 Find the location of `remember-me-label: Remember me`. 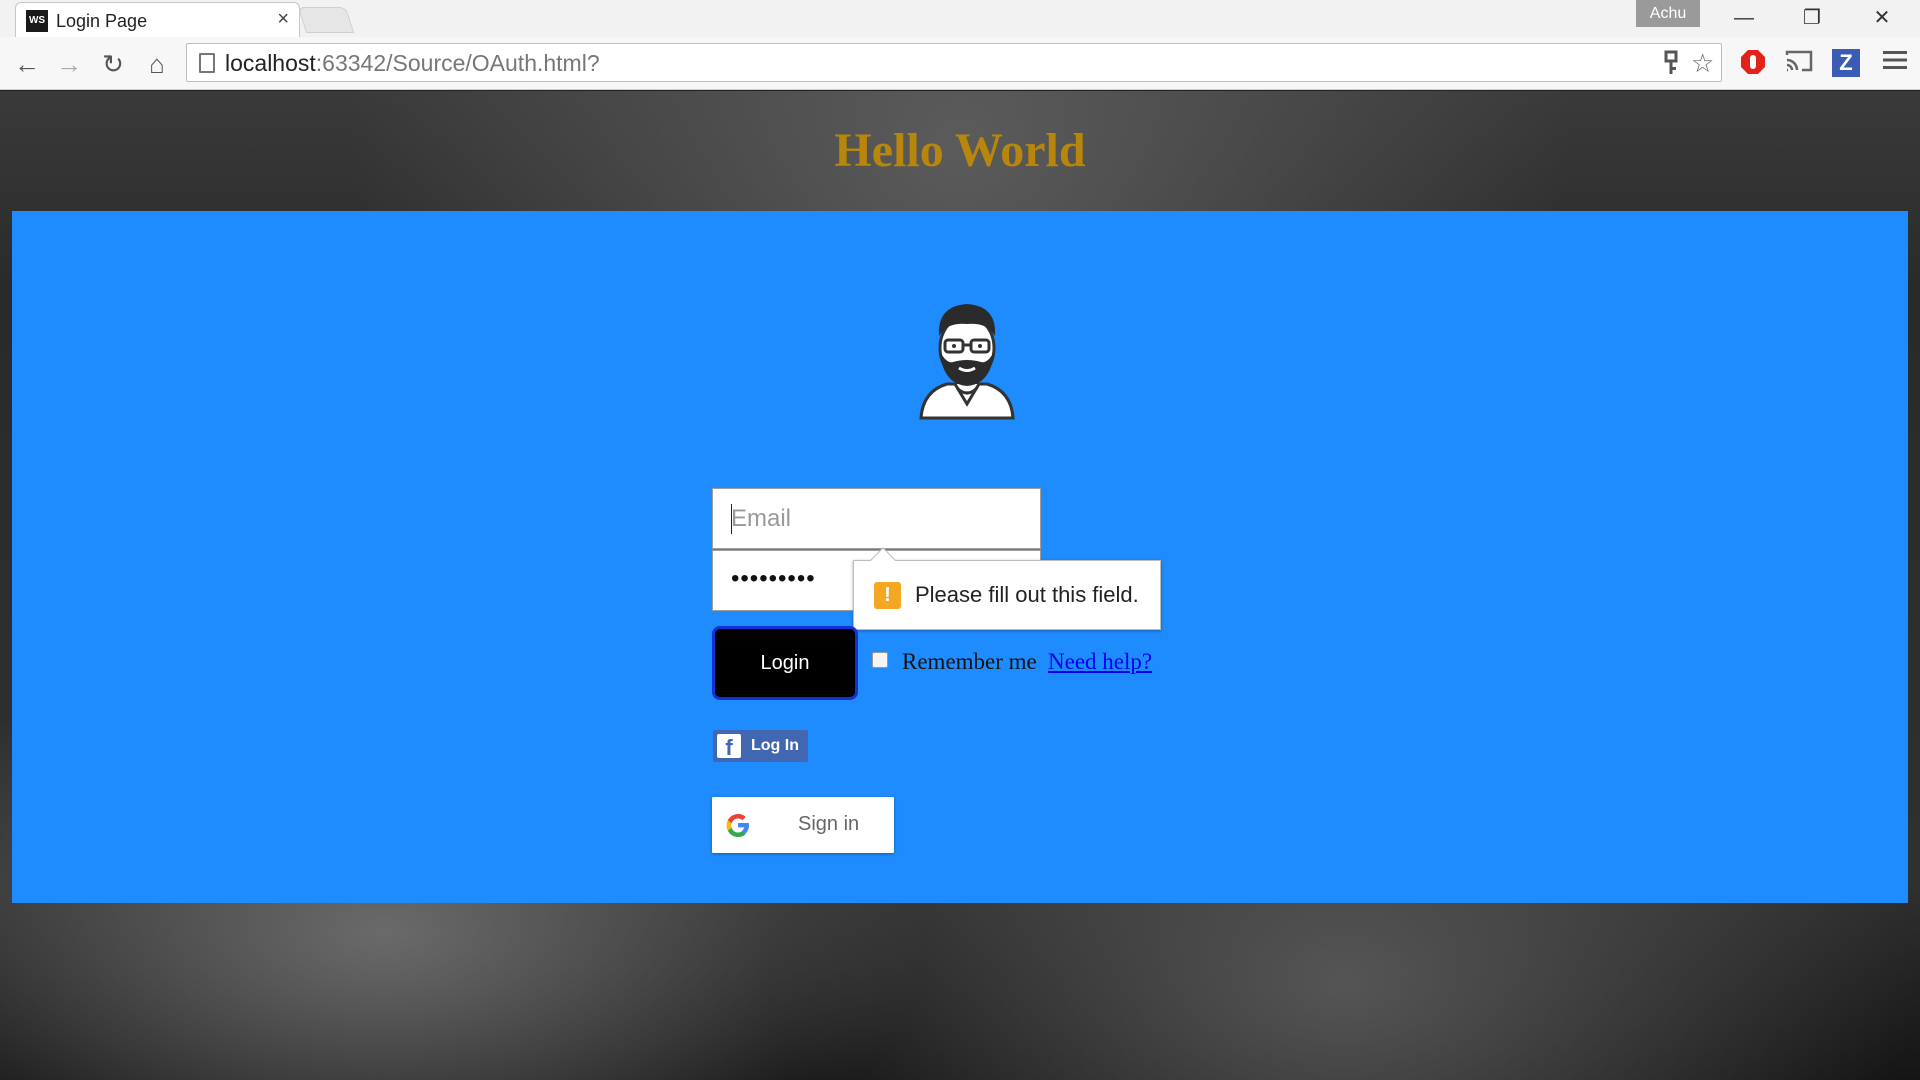

remember-me-label: Remember me is located at coordinates (969, 661).